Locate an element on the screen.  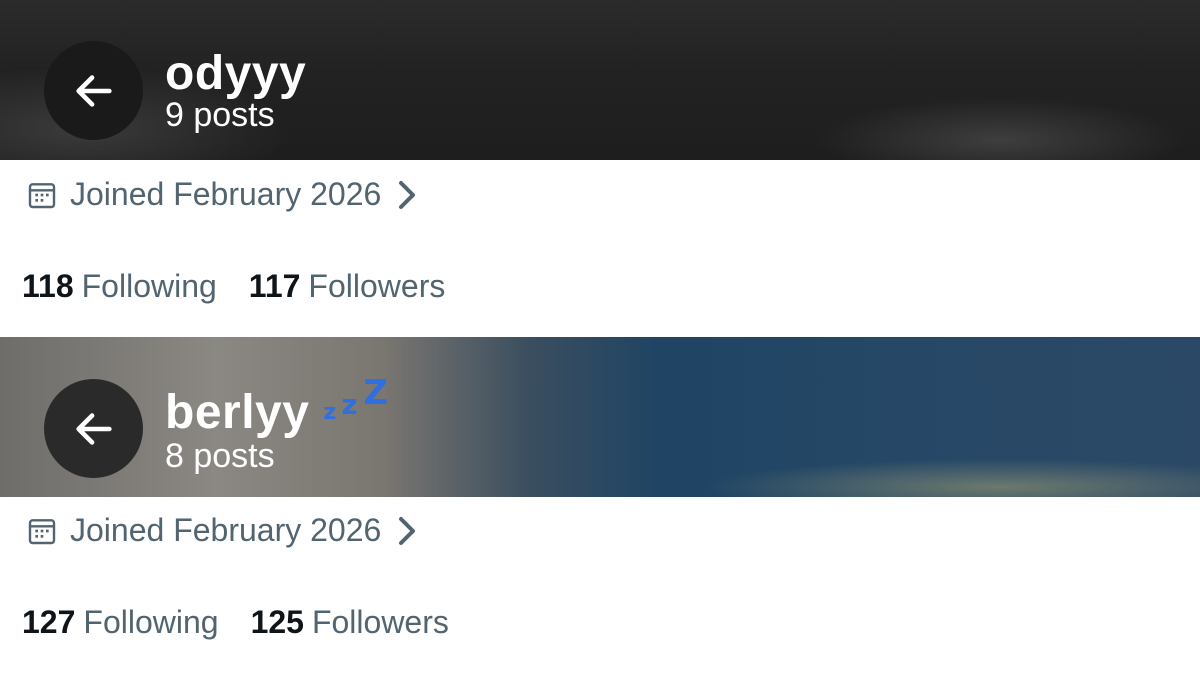
profile-name-block: berlyy zzZ 8 posts is located at coordinates (279, 424).